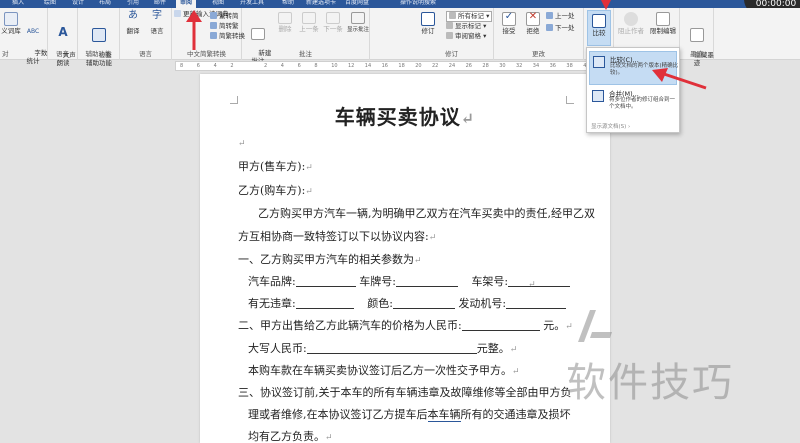  Describe the element at coordinates (227, 36) in the screenshot. I see `simp-trad-convert-button: 简繁转换` at that location.